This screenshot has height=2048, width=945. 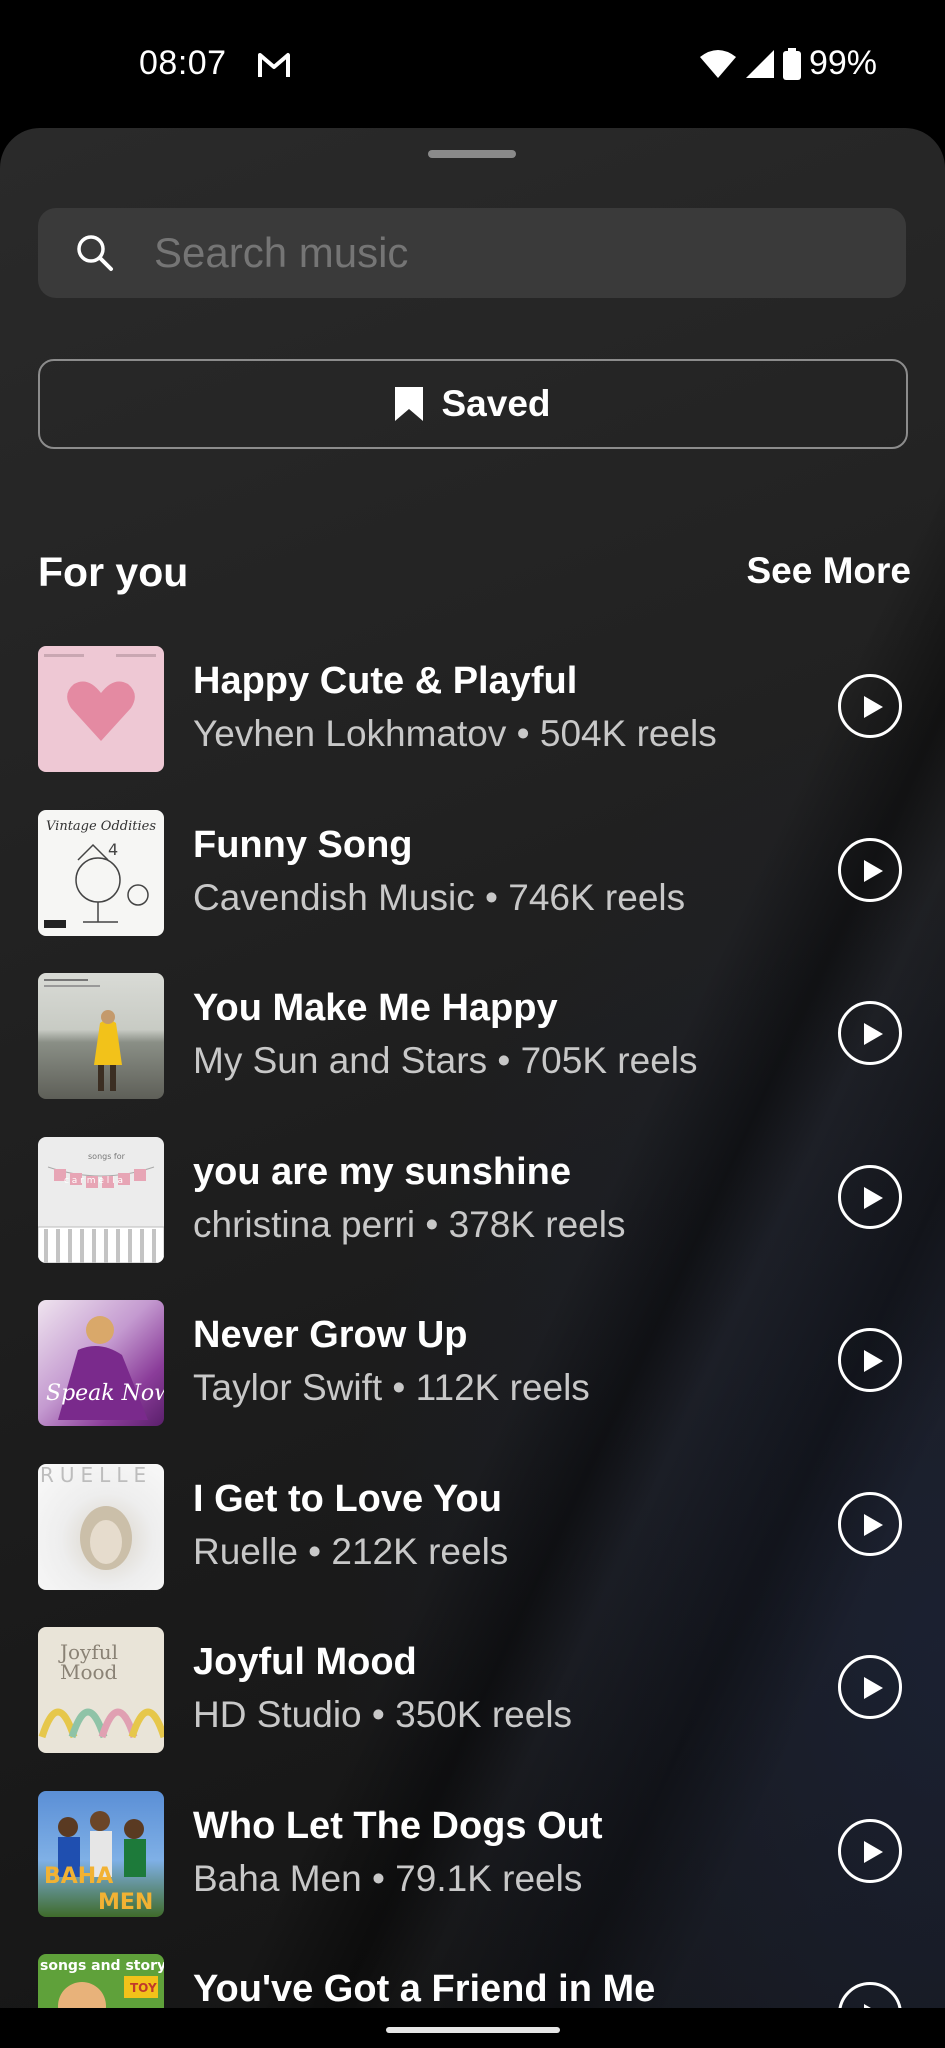 What do you see at coordinates (717, 63) in the screenshot?
I see `wifi-icon` at bounding box center [717, 63].